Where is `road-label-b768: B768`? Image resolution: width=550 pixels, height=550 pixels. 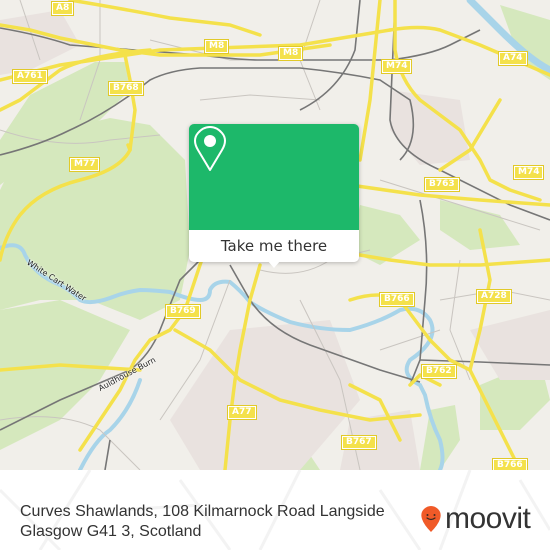
road-label-b768: B768 is located at coordinates (126, 88).